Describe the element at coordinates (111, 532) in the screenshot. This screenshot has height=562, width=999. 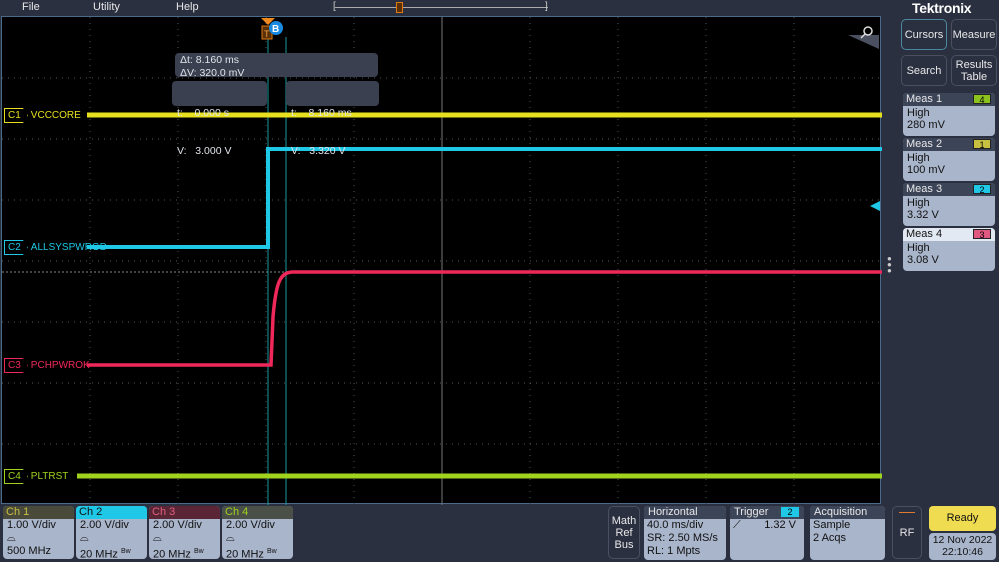
I see `ch2-badge: Ch 2 2.00 V/div ⌓ 20 MHz Bw` at that location.